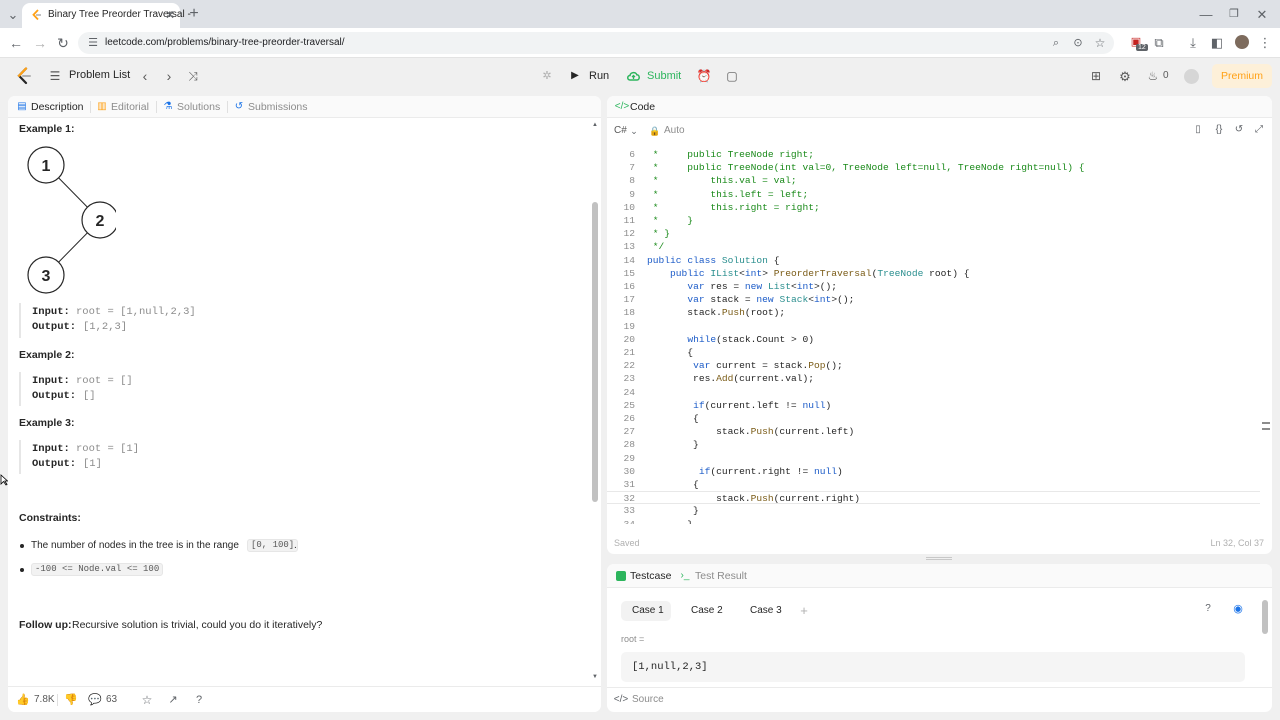  What do you see at coordinates (1153, 76) in the screenshot?
I see `streak-flame-icon: ♨` at bounding box center [1153, 76].